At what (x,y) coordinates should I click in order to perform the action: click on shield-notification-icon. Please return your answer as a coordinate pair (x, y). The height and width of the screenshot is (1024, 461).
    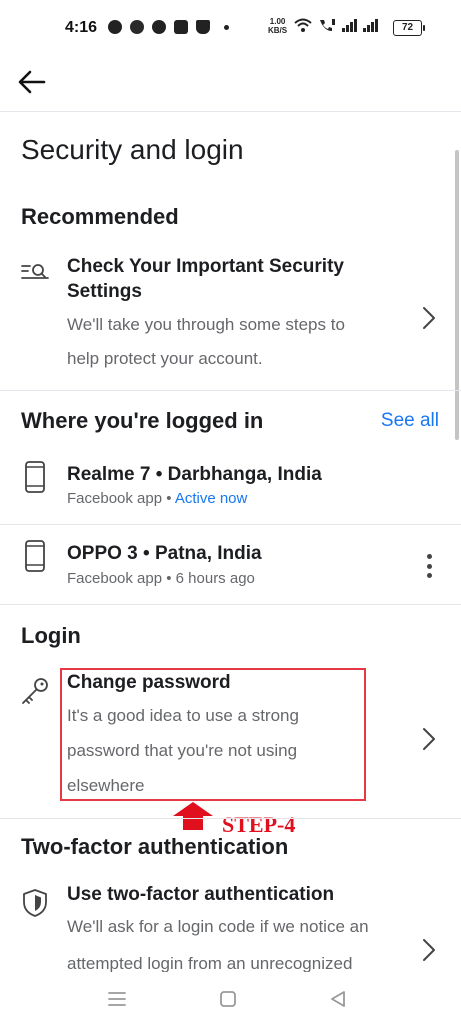
    Looking at the image, I should click on (137, 27).